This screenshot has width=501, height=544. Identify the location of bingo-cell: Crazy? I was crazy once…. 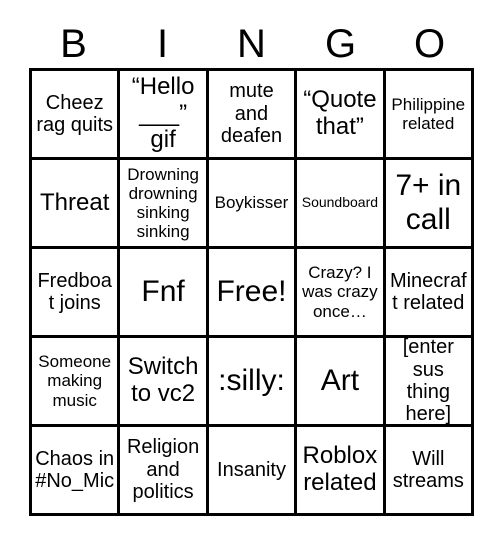
(341, 293).